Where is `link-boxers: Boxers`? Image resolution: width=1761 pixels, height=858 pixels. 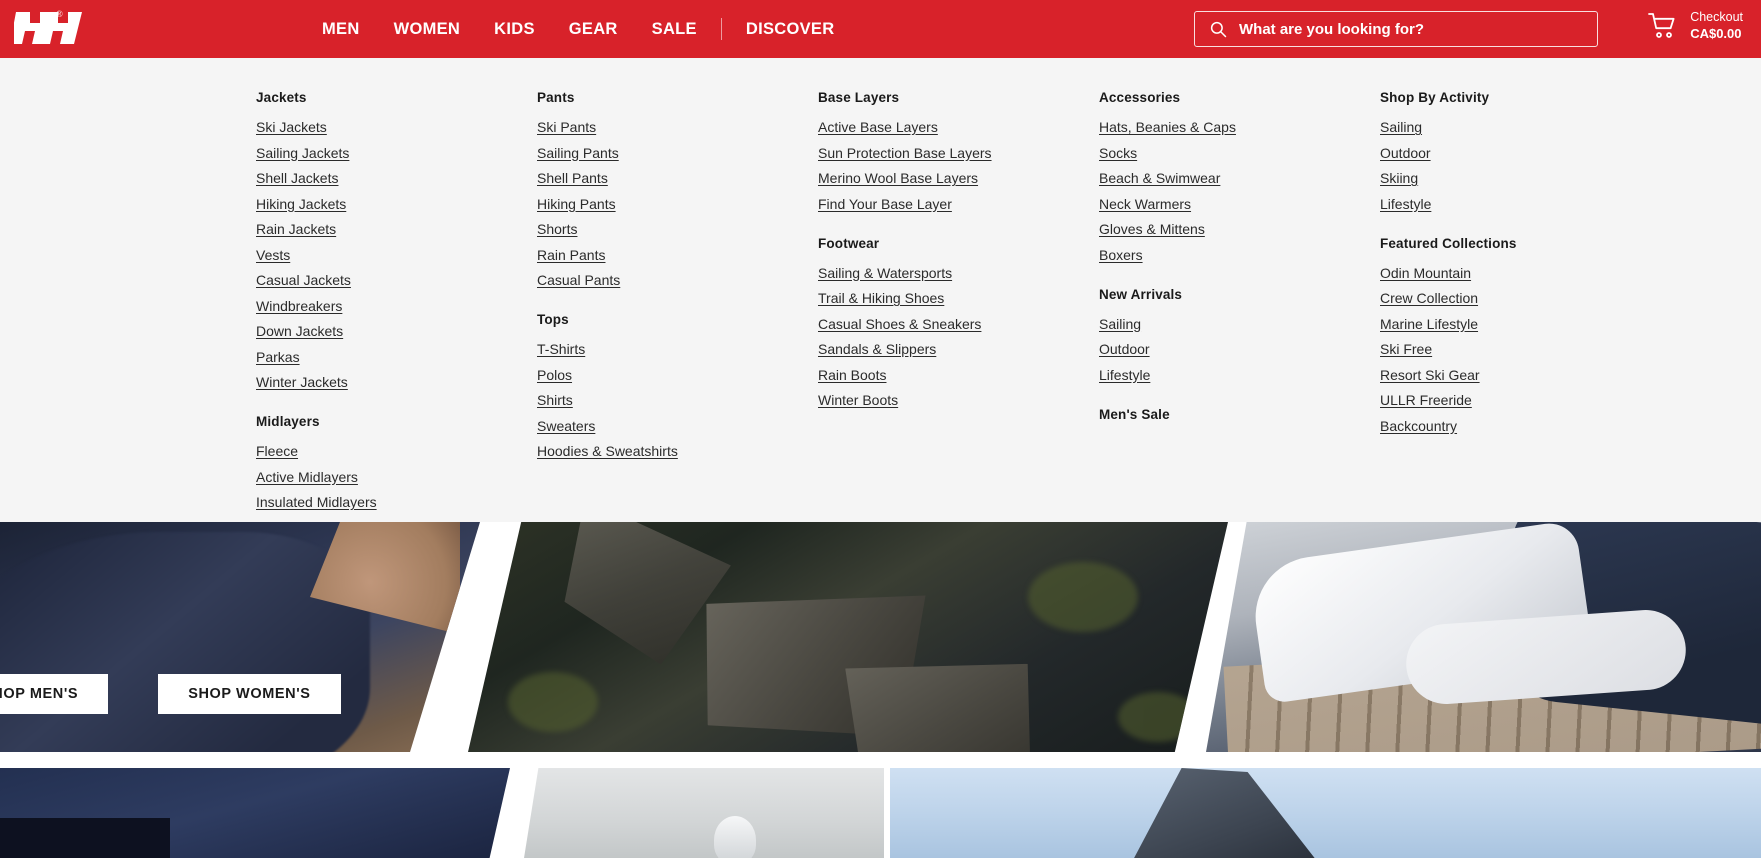 link-boxers: Boxers is located at coordinates (1121, 255).